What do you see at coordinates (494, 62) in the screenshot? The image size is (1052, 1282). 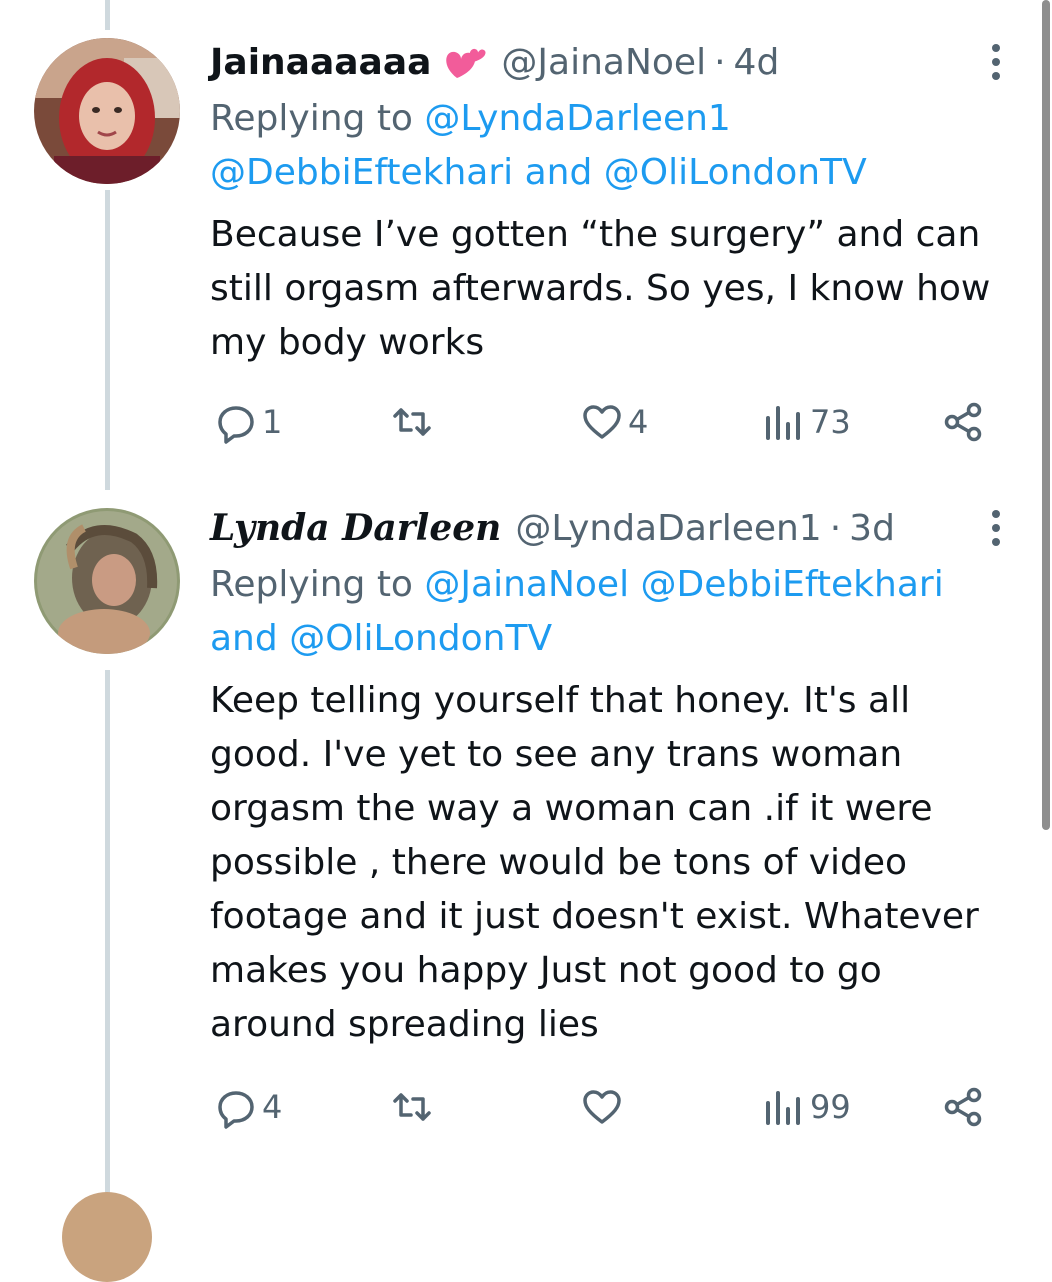 I see `tweet-header: Jainaaaaaa @JainaNoel · 4d` at bounding box center [494, 62].